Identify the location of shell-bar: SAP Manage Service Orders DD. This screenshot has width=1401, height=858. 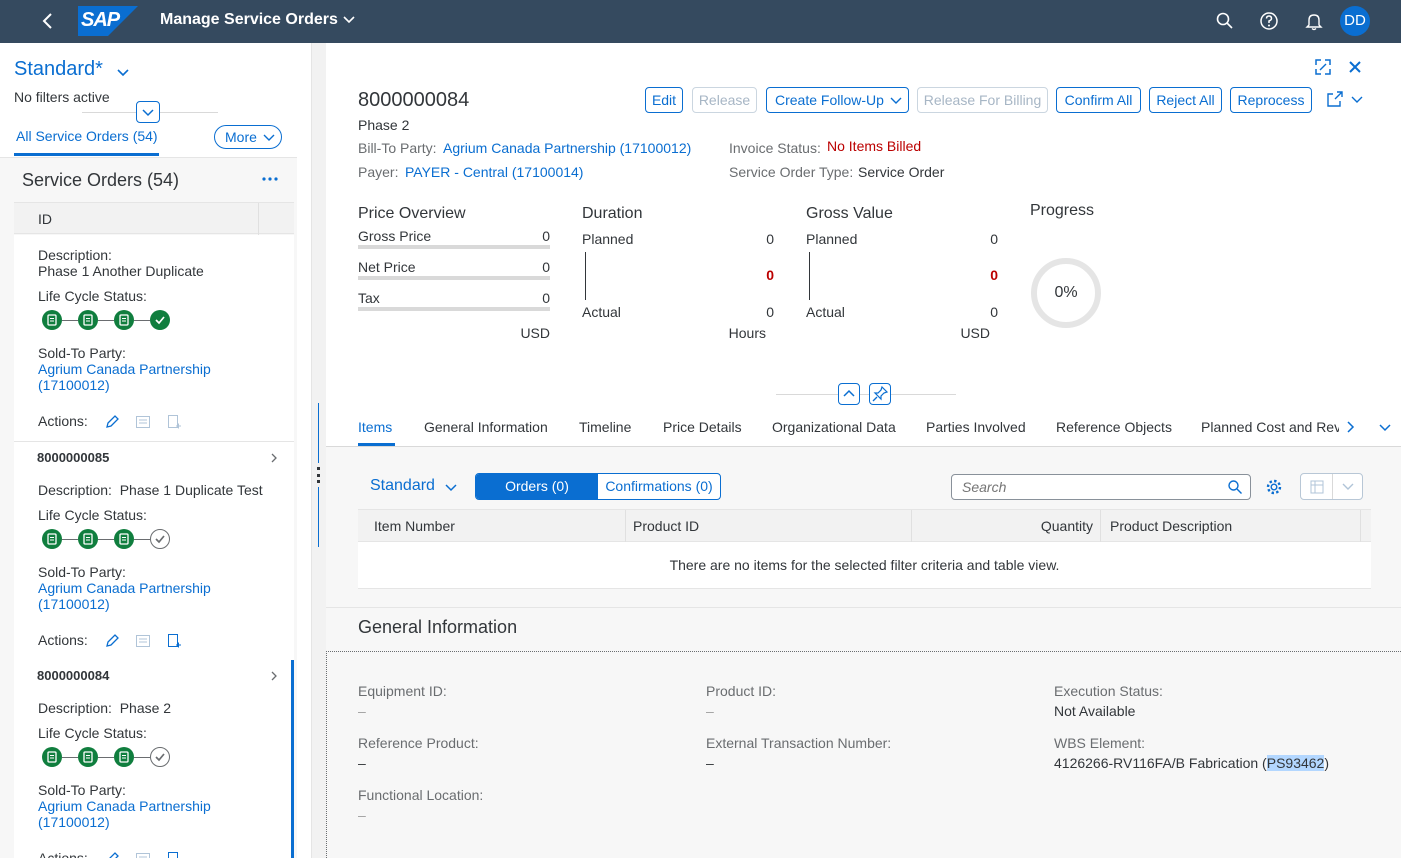
(700, 21).